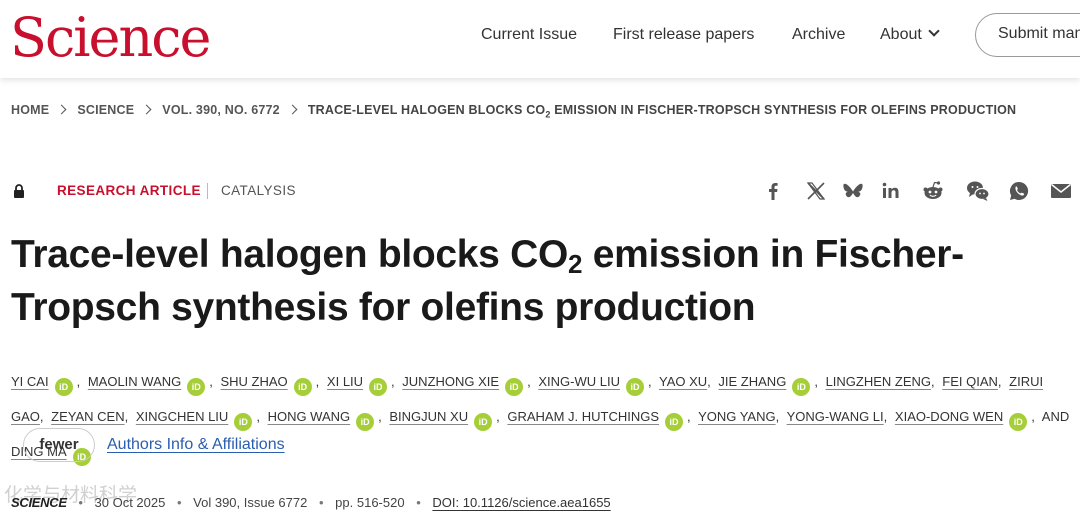  What do you see at coordinates (891, 191) in the screenshot?
I see `linkedin-icon` at bounding box center [891, 191].